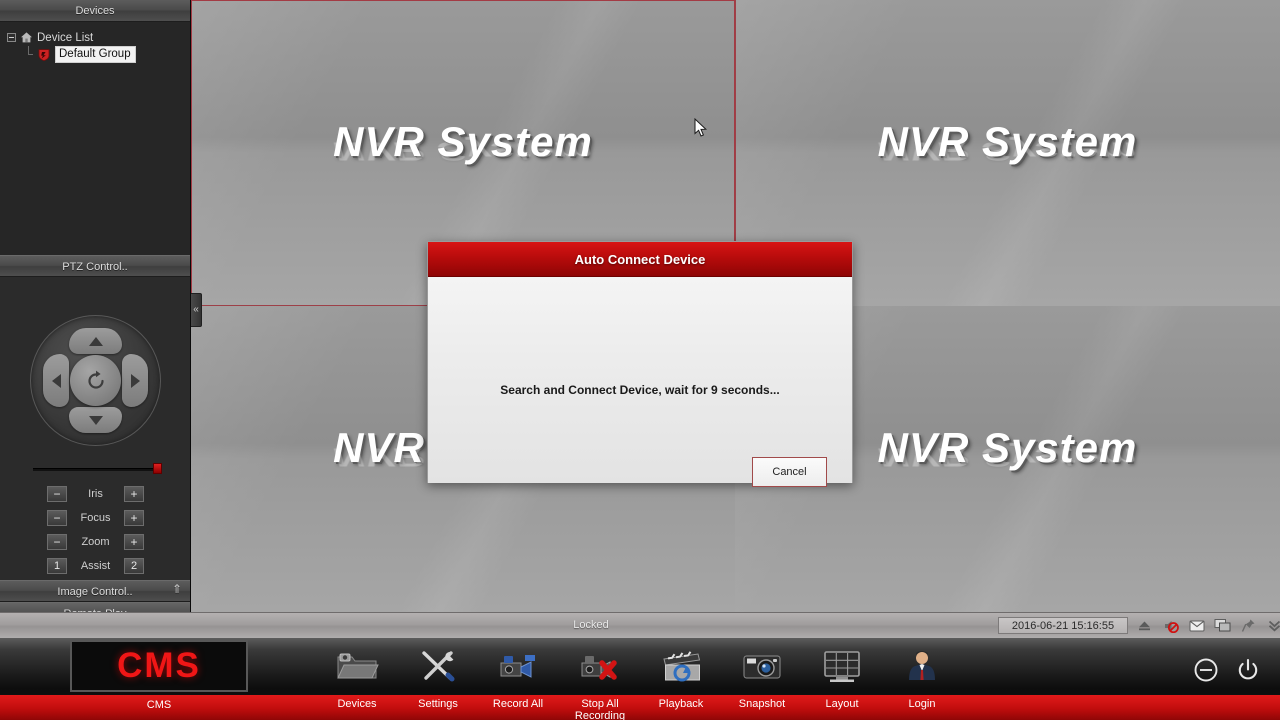  I want to click on arrow-right-icon, so click(135, 380).